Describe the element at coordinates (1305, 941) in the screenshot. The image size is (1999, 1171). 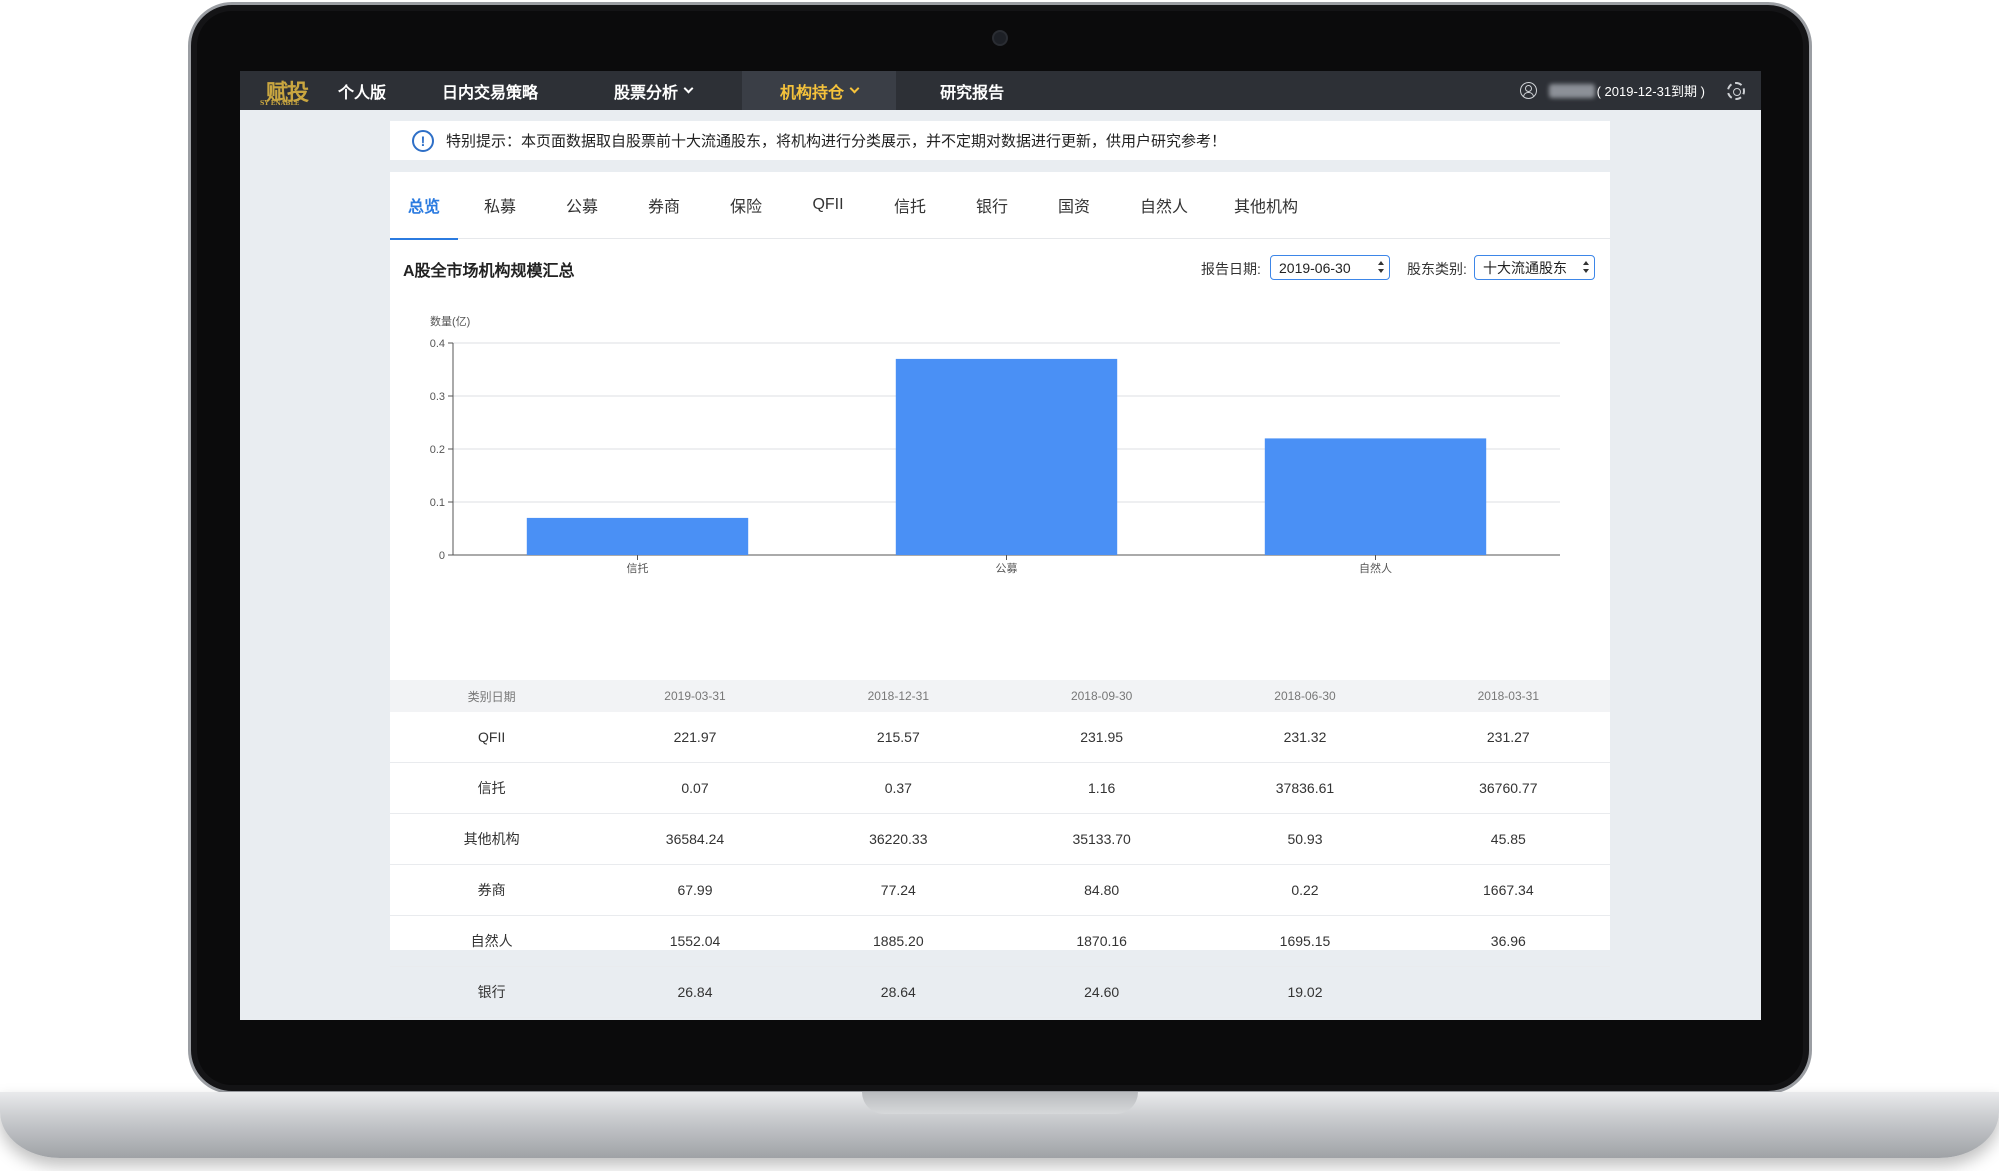
I see `table-cell: 1695.15` at that location.